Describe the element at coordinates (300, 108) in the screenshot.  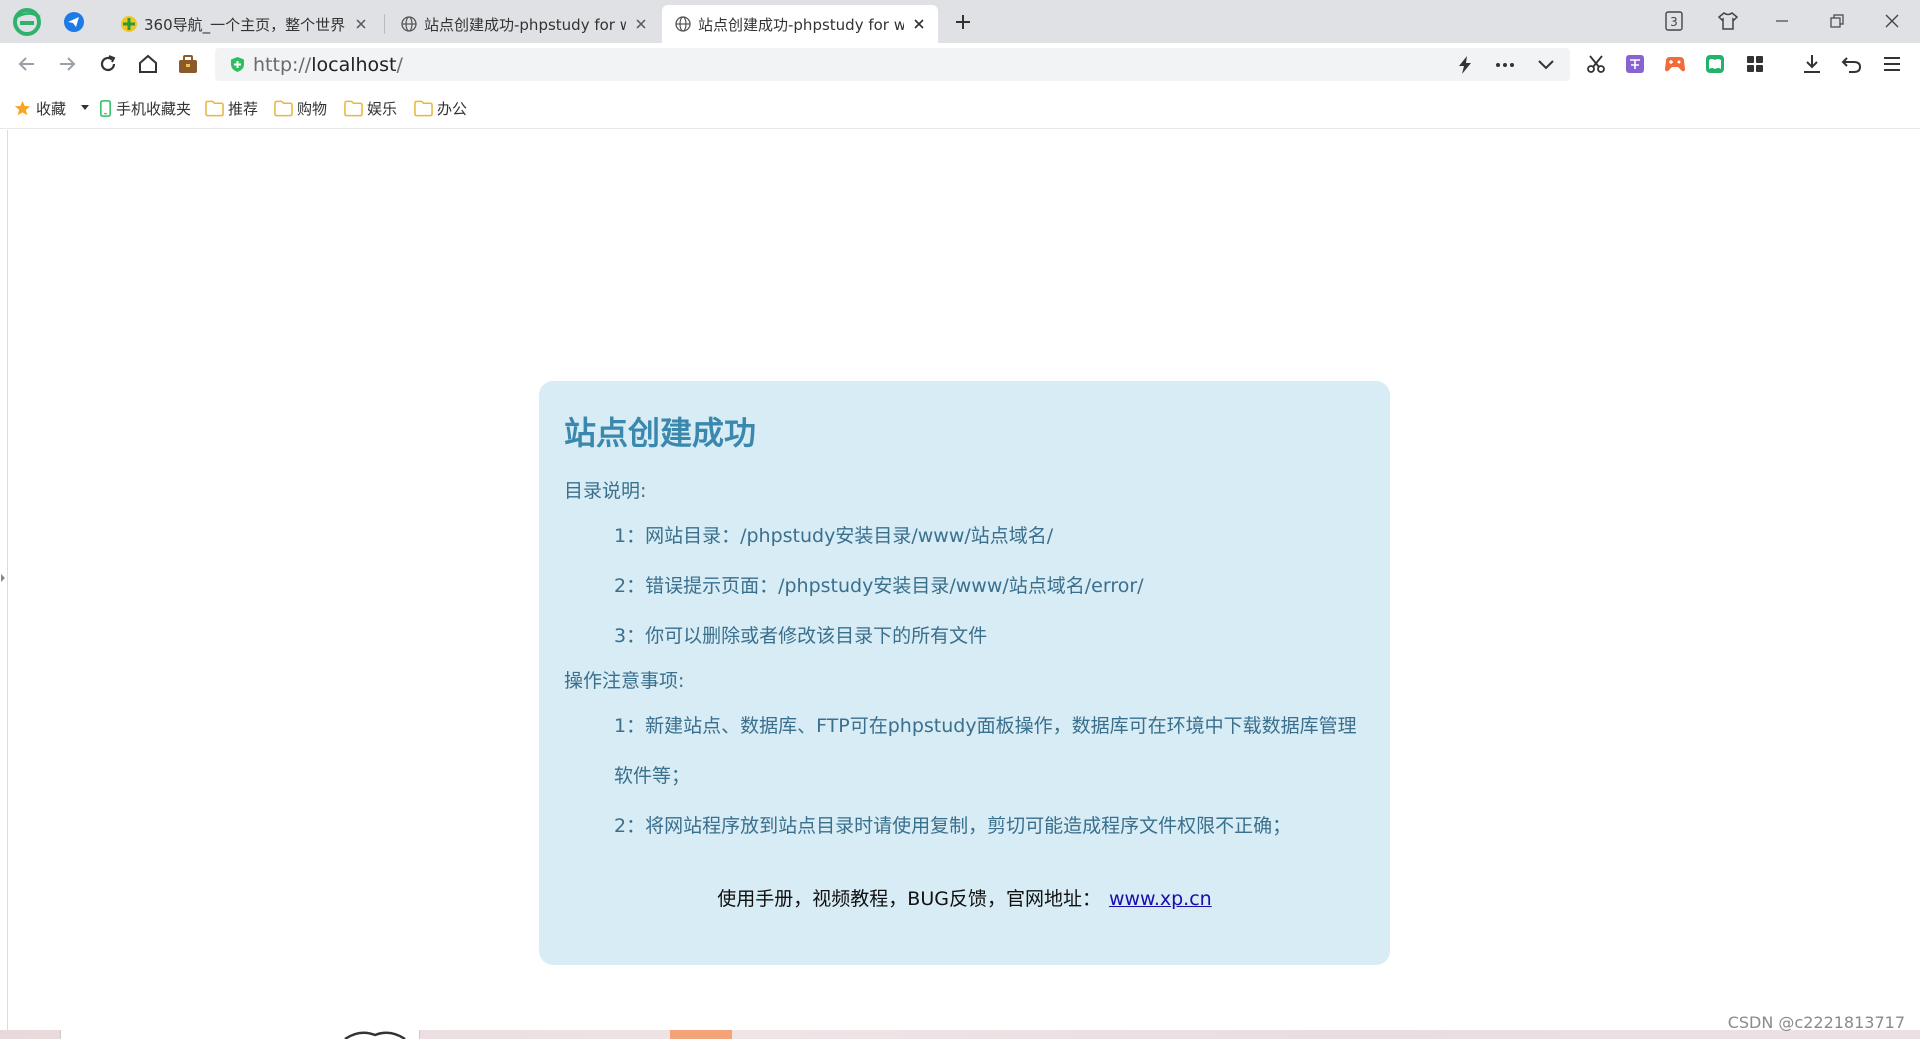
I see `bookmark-folder-shopping: 购物` at that location.